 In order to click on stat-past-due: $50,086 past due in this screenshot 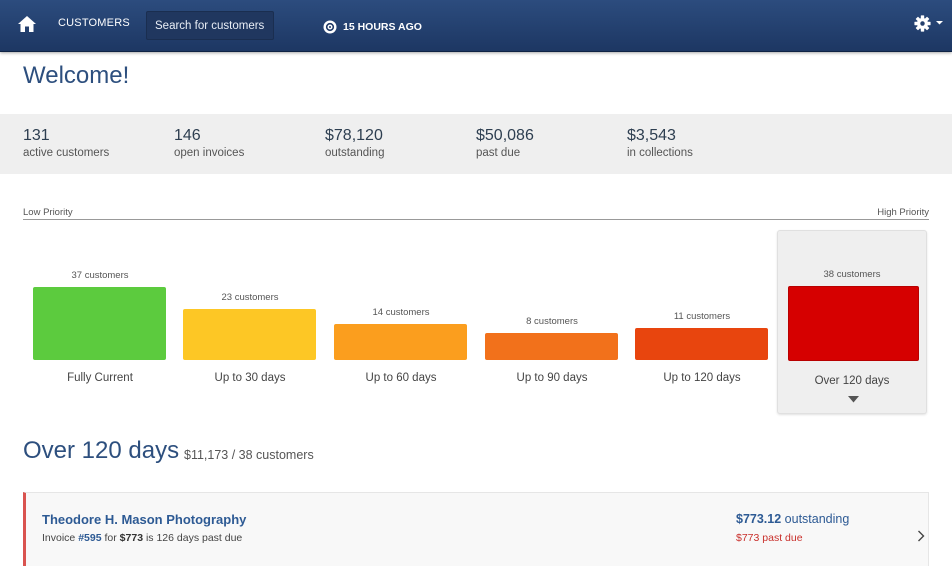, I will do `click(505, 143)`.